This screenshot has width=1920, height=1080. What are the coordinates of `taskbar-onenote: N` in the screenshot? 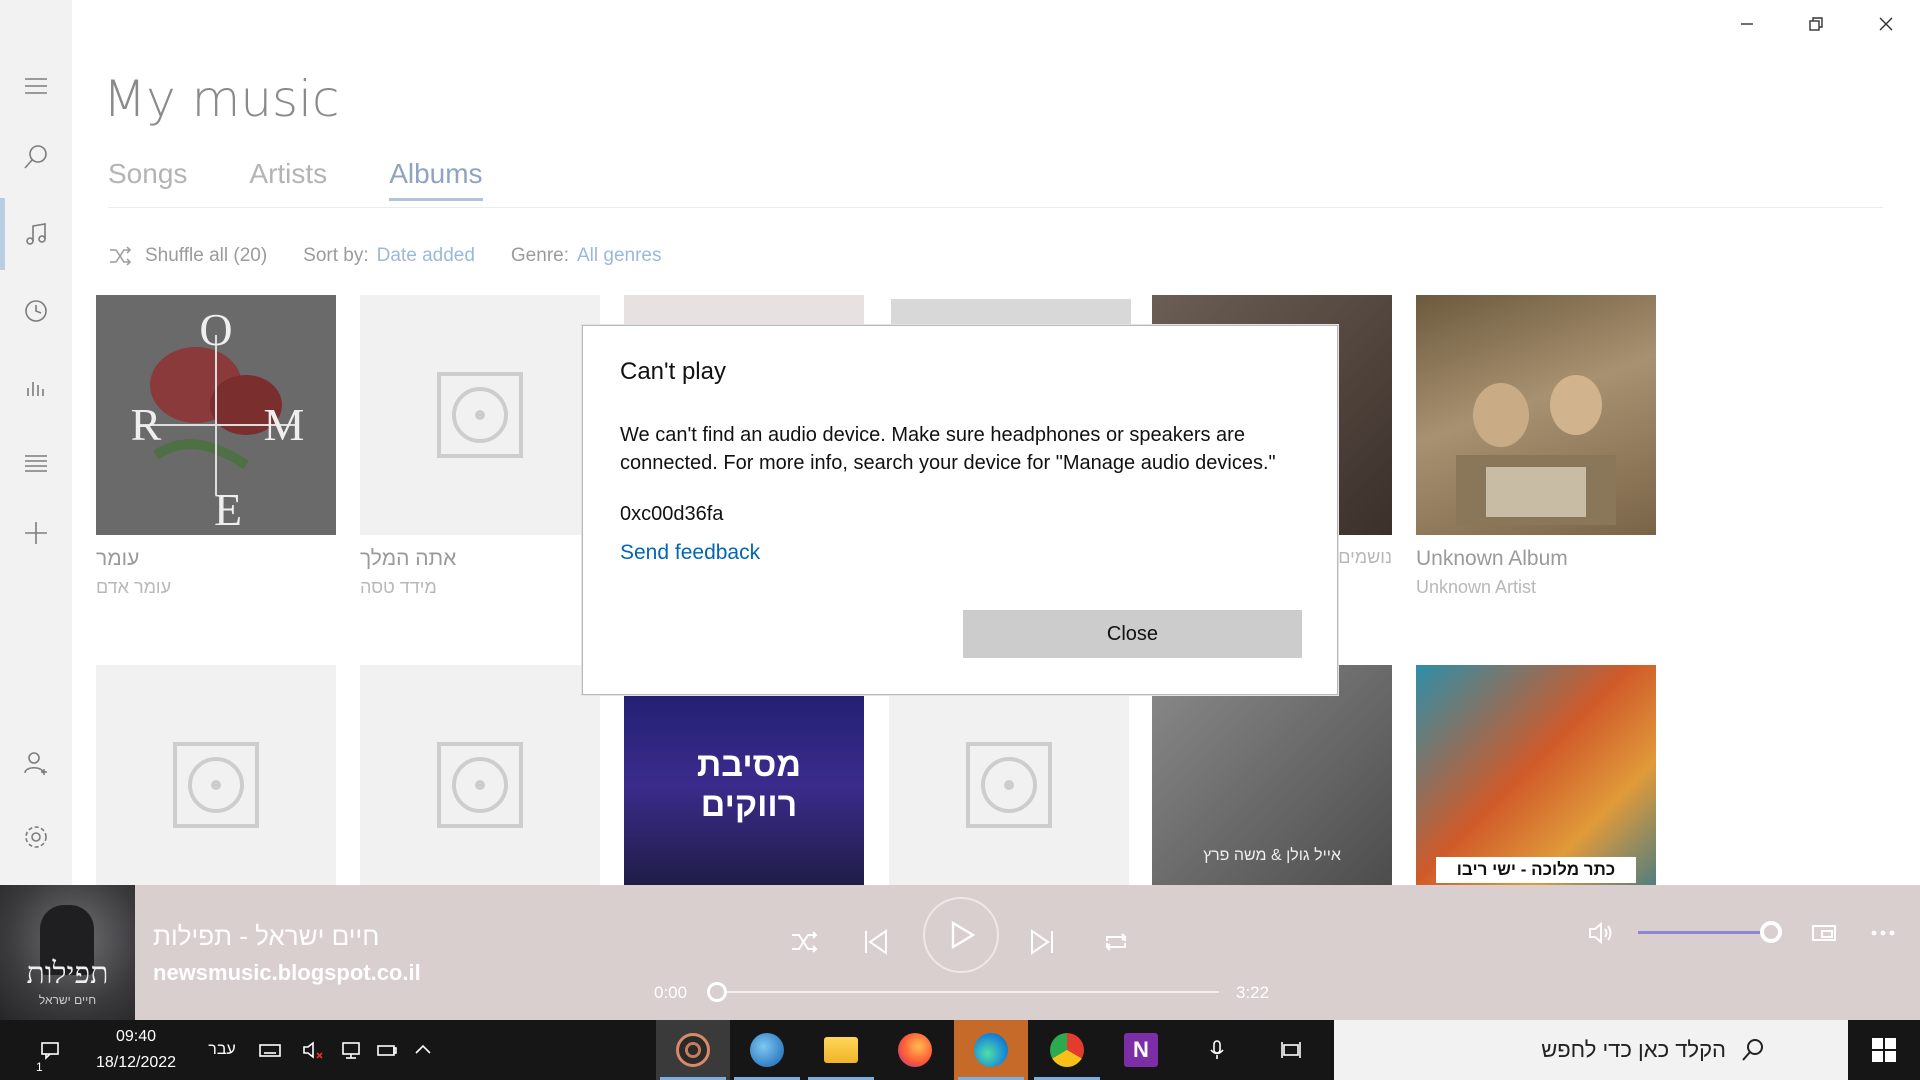 It's located at (1141, 1050).